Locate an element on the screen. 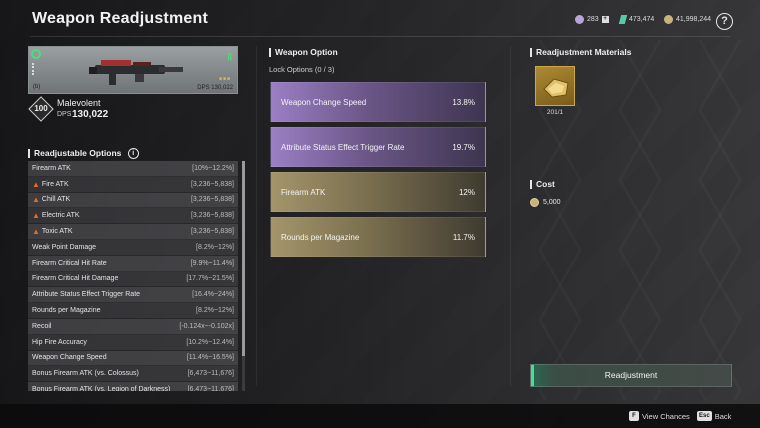 This screenshot has width=760, height=428. option-name: Rounds per Magazine is located at coordinates (66, 310).